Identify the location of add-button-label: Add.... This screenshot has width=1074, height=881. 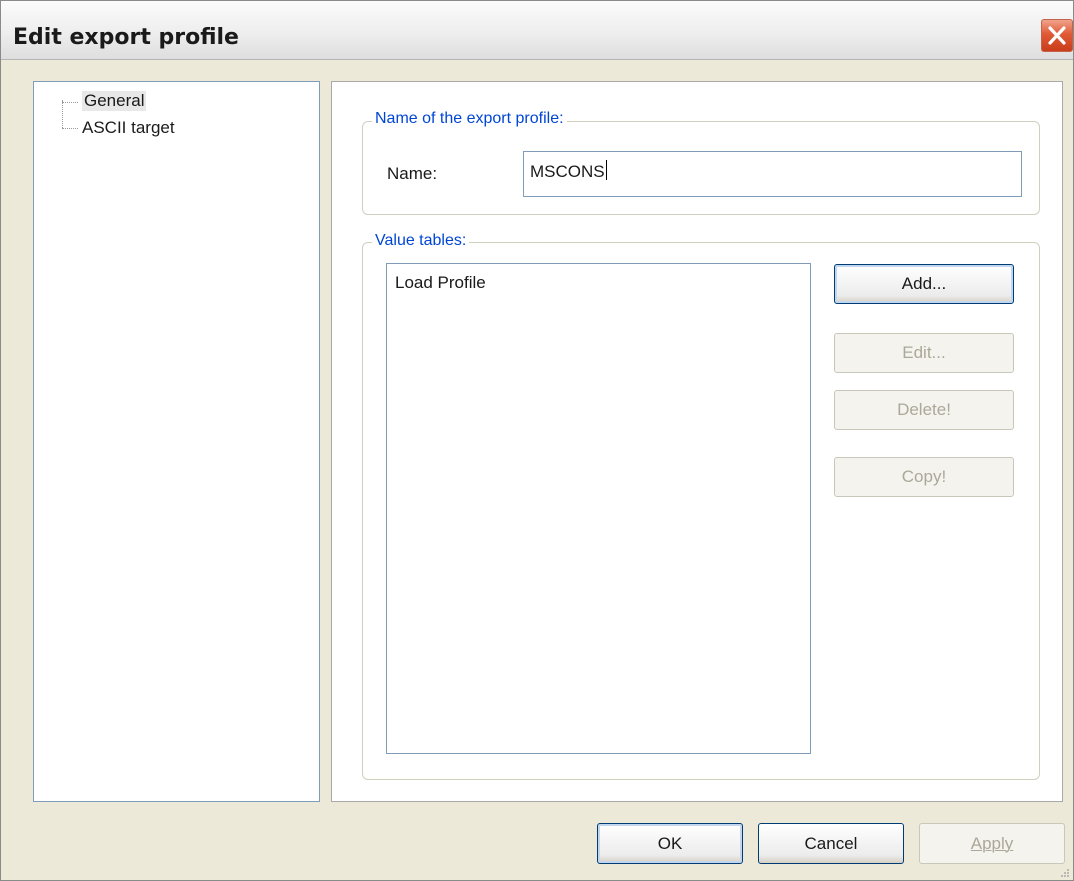
(924, 283).